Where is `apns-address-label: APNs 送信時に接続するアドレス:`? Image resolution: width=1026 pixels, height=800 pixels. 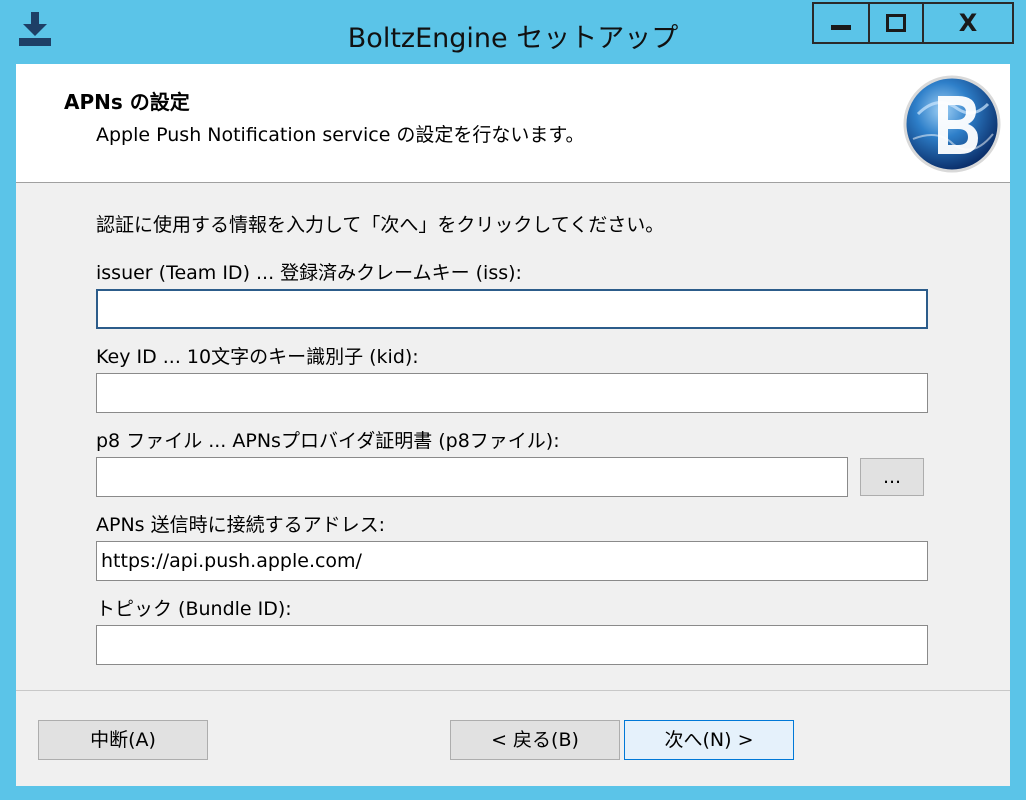 apns-address-label: APNs 送信時に接続するアドレス: is located at coordinates (241, 525).